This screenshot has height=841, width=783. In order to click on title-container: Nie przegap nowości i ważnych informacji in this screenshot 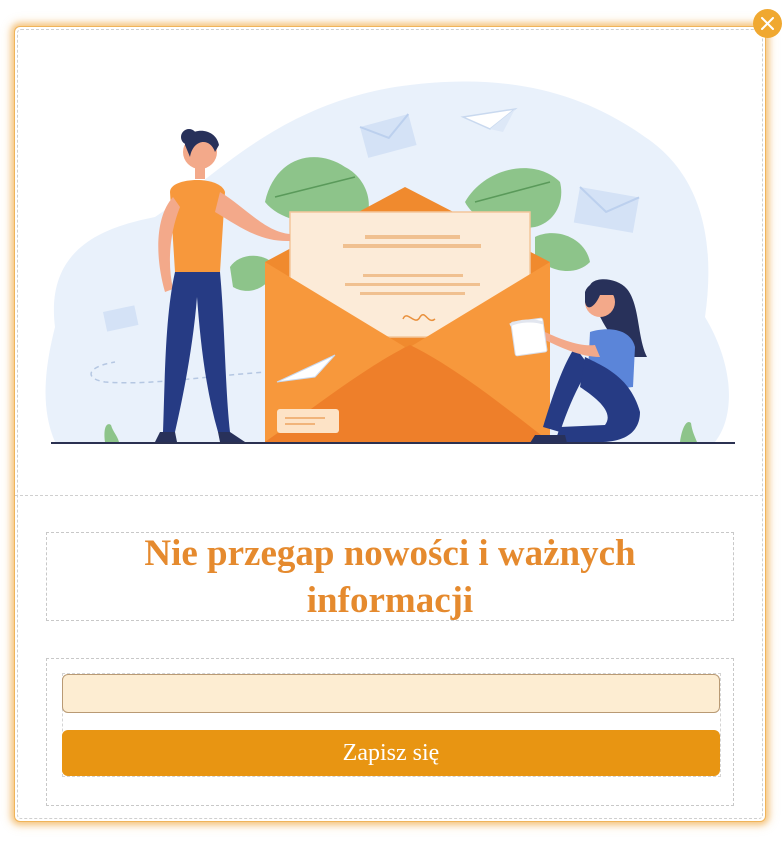, I will do `click(390, 576)`.